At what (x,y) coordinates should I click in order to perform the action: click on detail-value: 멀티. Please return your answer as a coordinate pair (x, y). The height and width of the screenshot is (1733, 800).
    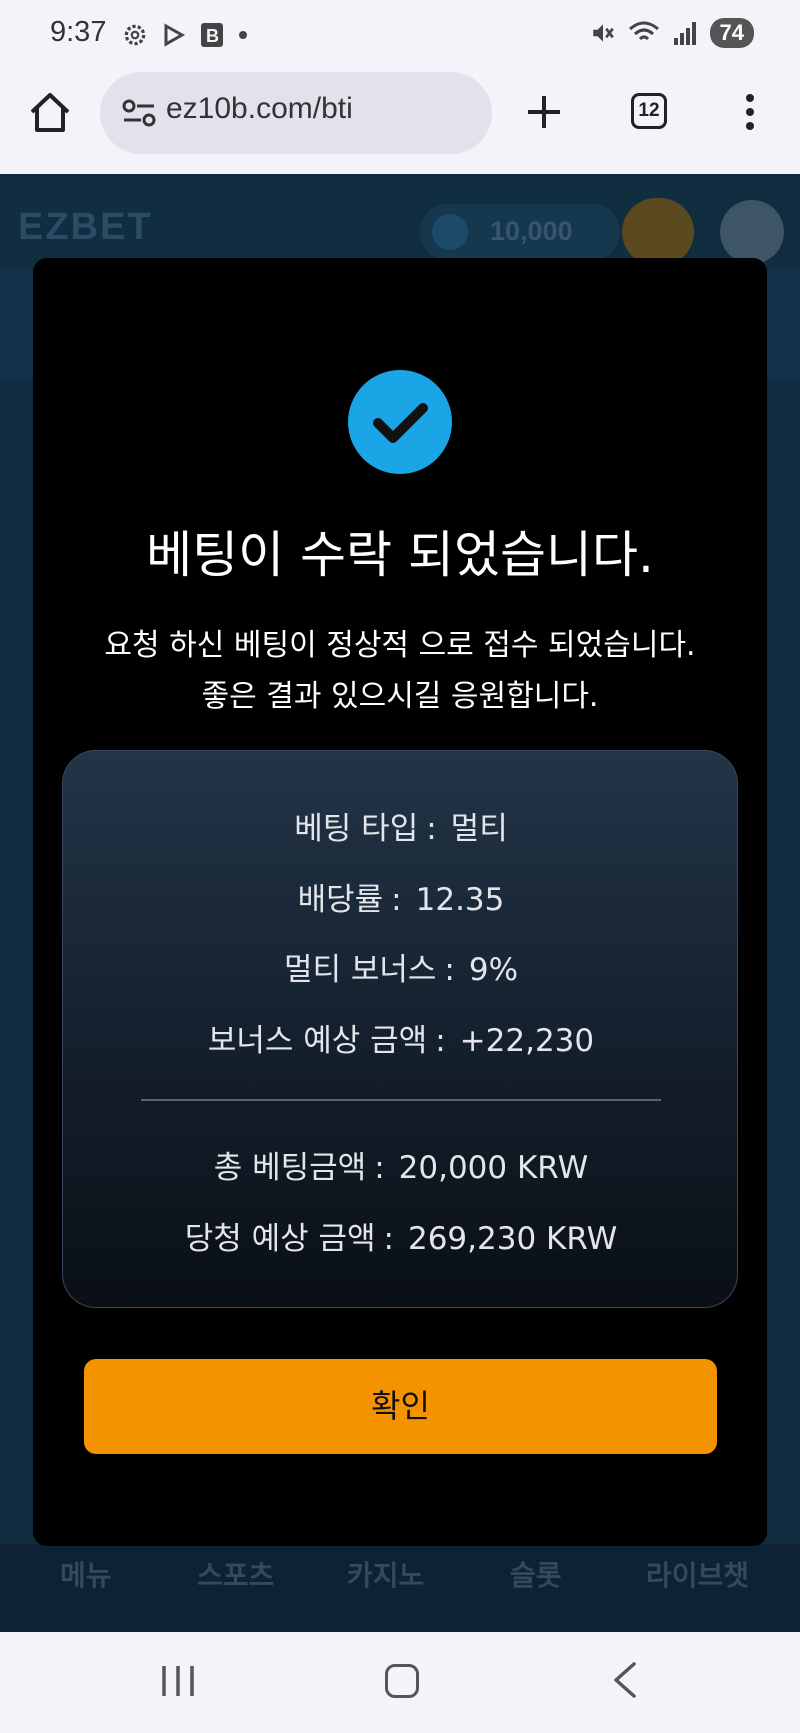
    Looking at the image, I should click on (479, 829).